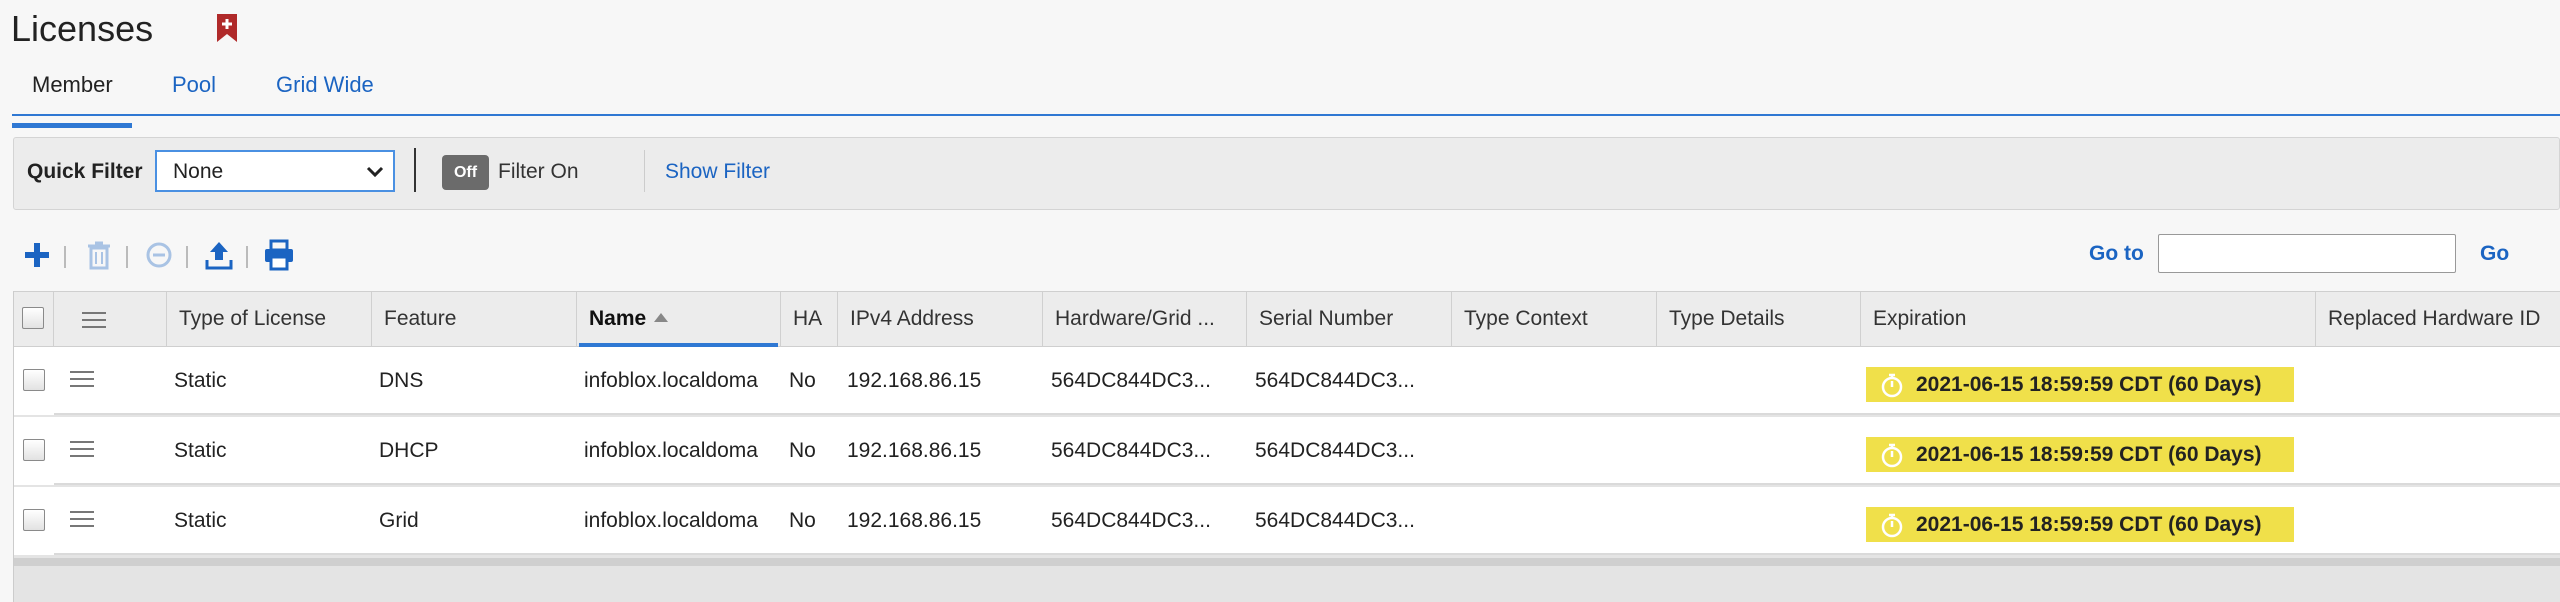  What do you see at coordinates (465, 172) in the screenshot?
I see `filter-toggle: Off` at bounding box center [465, 172].